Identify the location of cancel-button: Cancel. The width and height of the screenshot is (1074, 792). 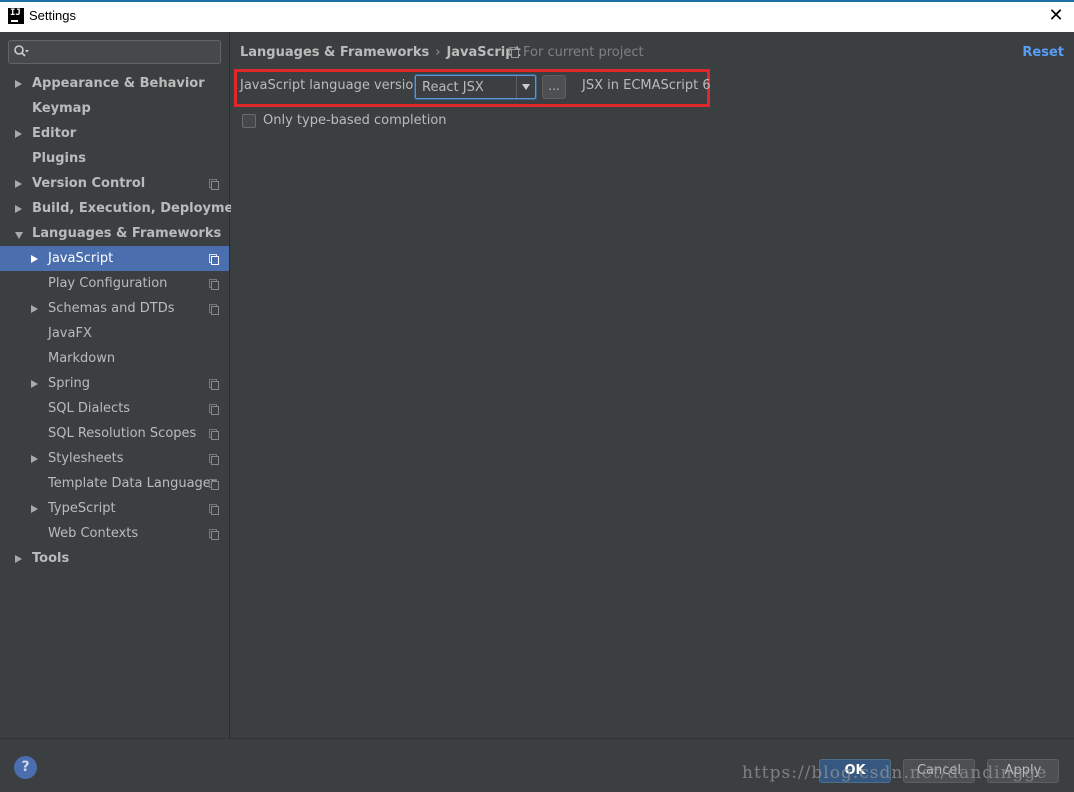
(939, 771).